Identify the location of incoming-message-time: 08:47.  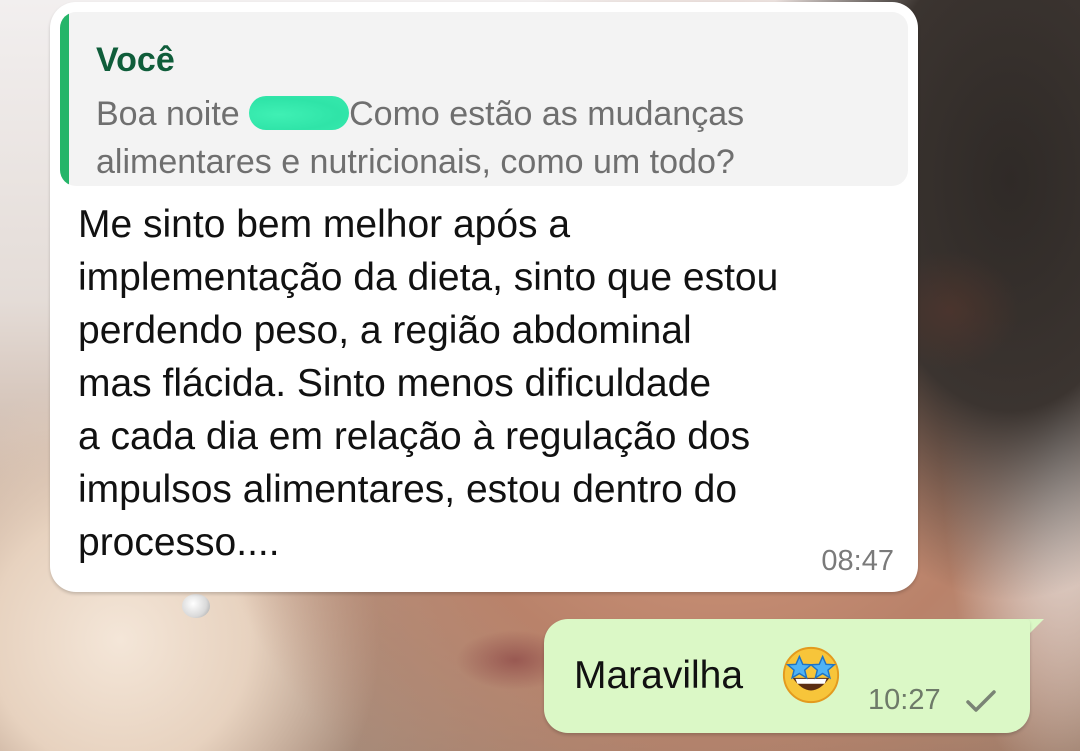
(857, 561).